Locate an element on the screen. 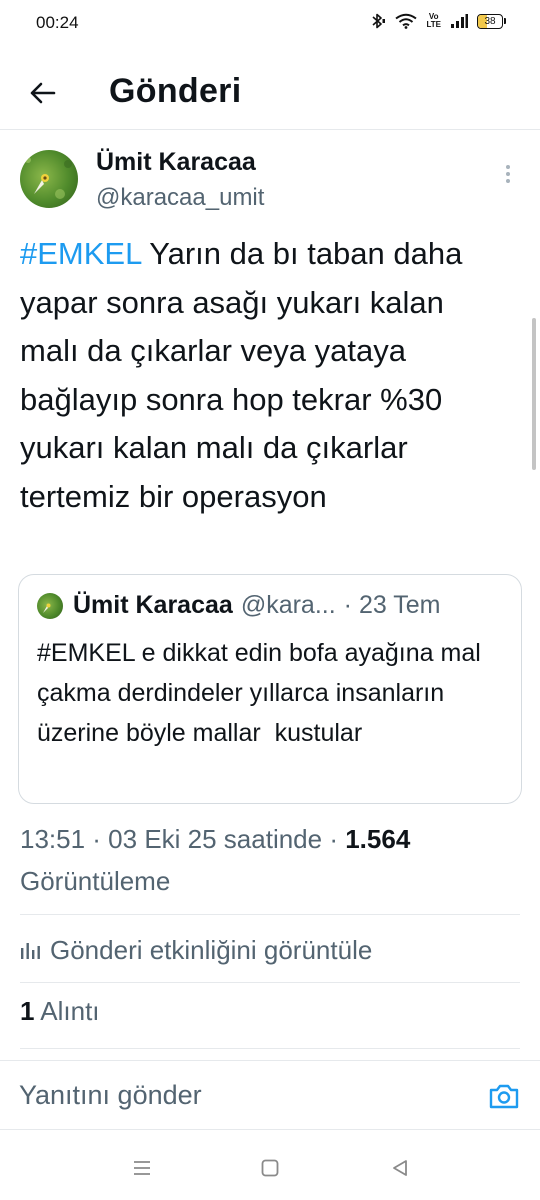  top-bar: Gönderi is located at coordinates (270, 93).